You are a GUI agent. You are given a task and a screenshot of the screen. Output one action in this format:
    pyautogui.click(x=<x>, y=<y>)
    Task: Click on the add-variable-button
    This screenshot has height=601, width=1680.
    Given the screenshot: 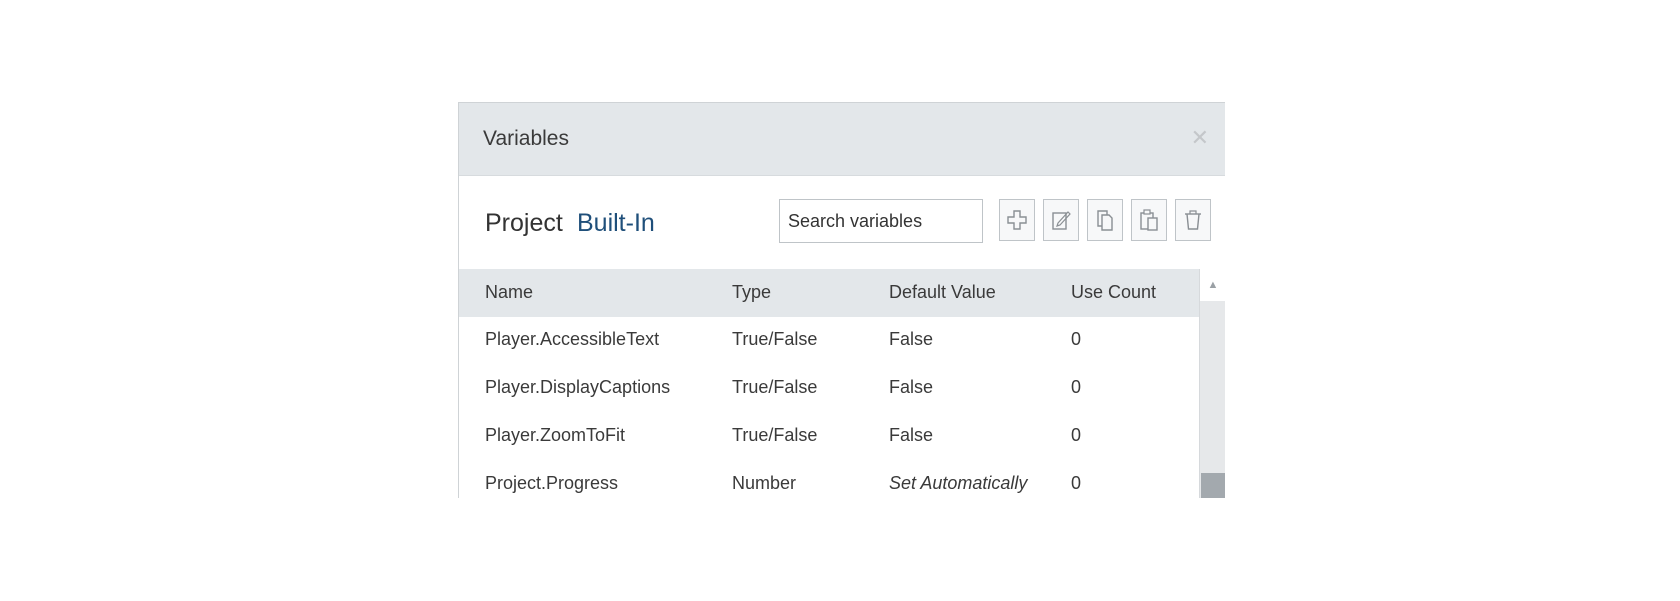 What is the action you would take?
    pyautogui.click(x=1017, y=220)
    